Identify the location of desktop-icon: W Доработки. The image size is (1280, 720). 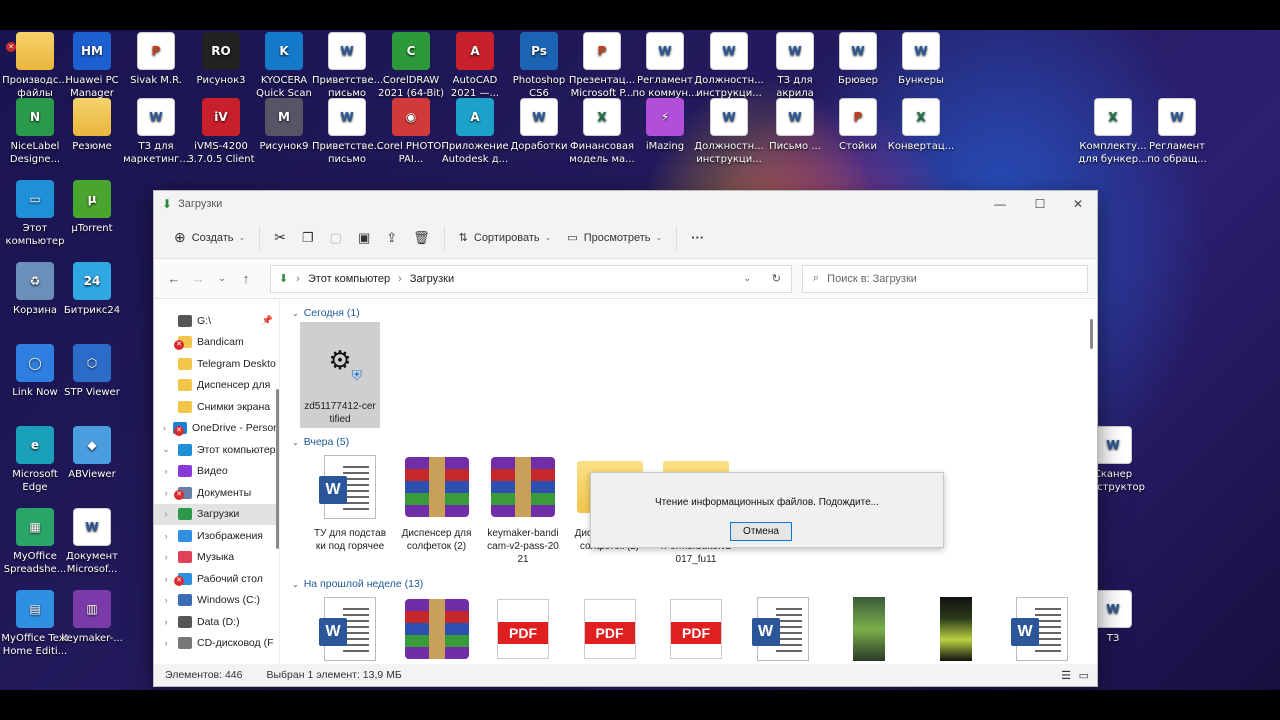
(539, 125).